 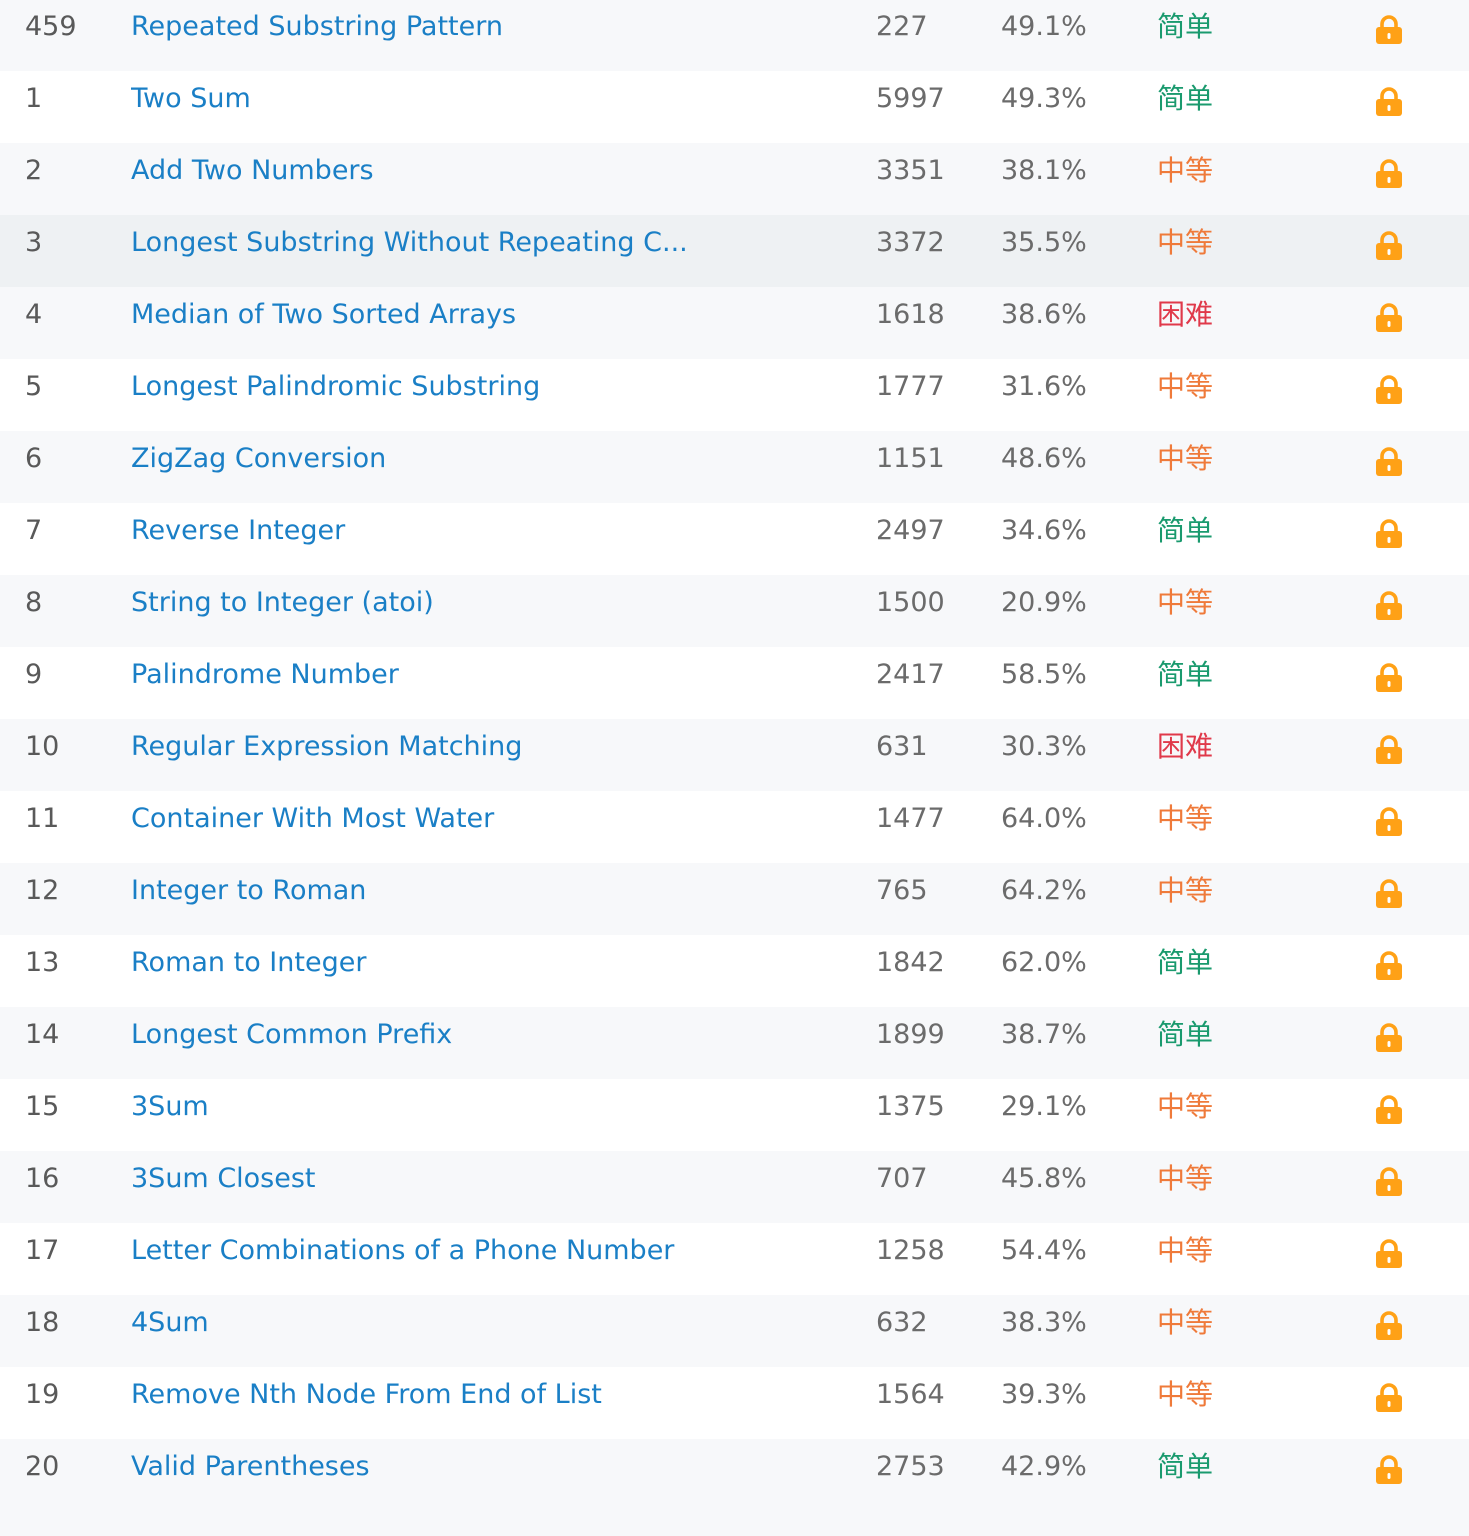 I want to click on table-row: 2 Add Two Numbers 3351 38.1% 中等, so click(x=734, y=179).